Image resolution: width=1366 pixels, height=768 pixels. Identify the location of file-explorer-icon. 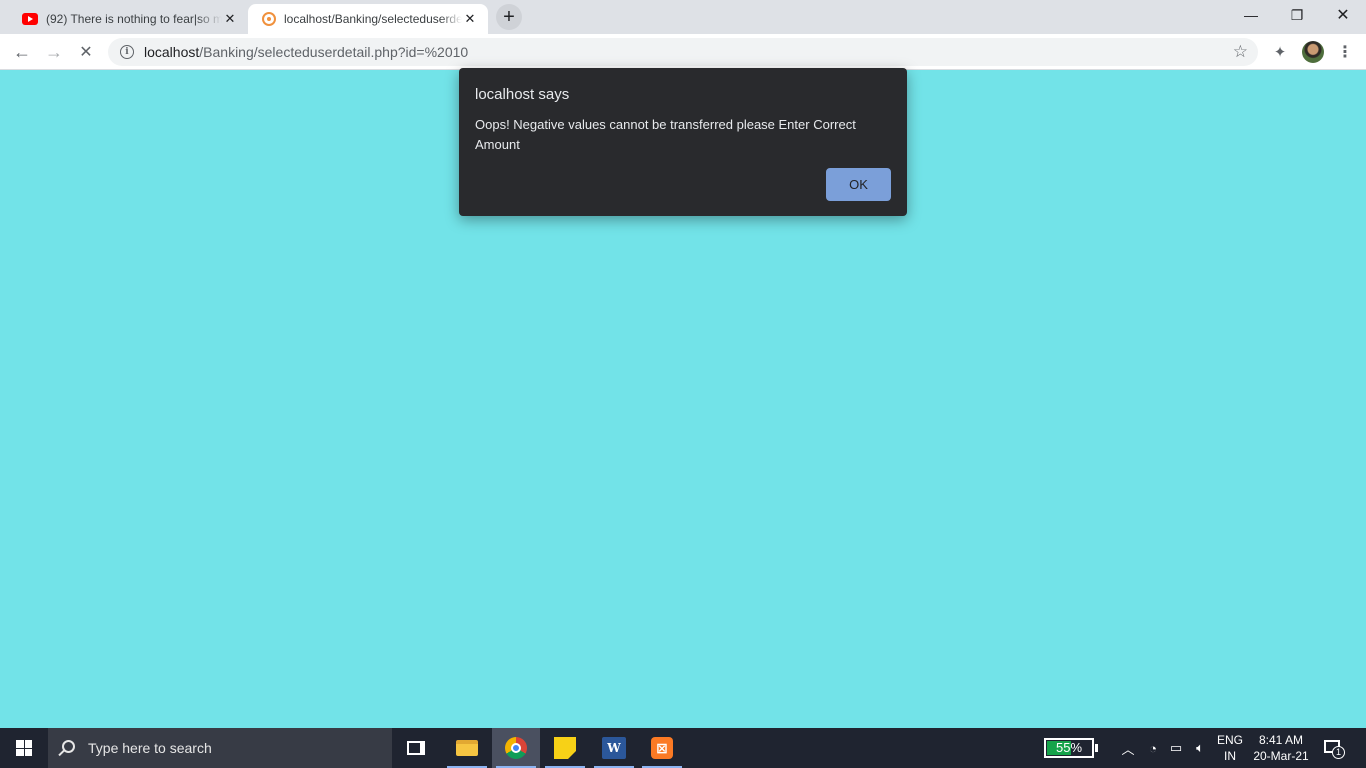
(467, 748).